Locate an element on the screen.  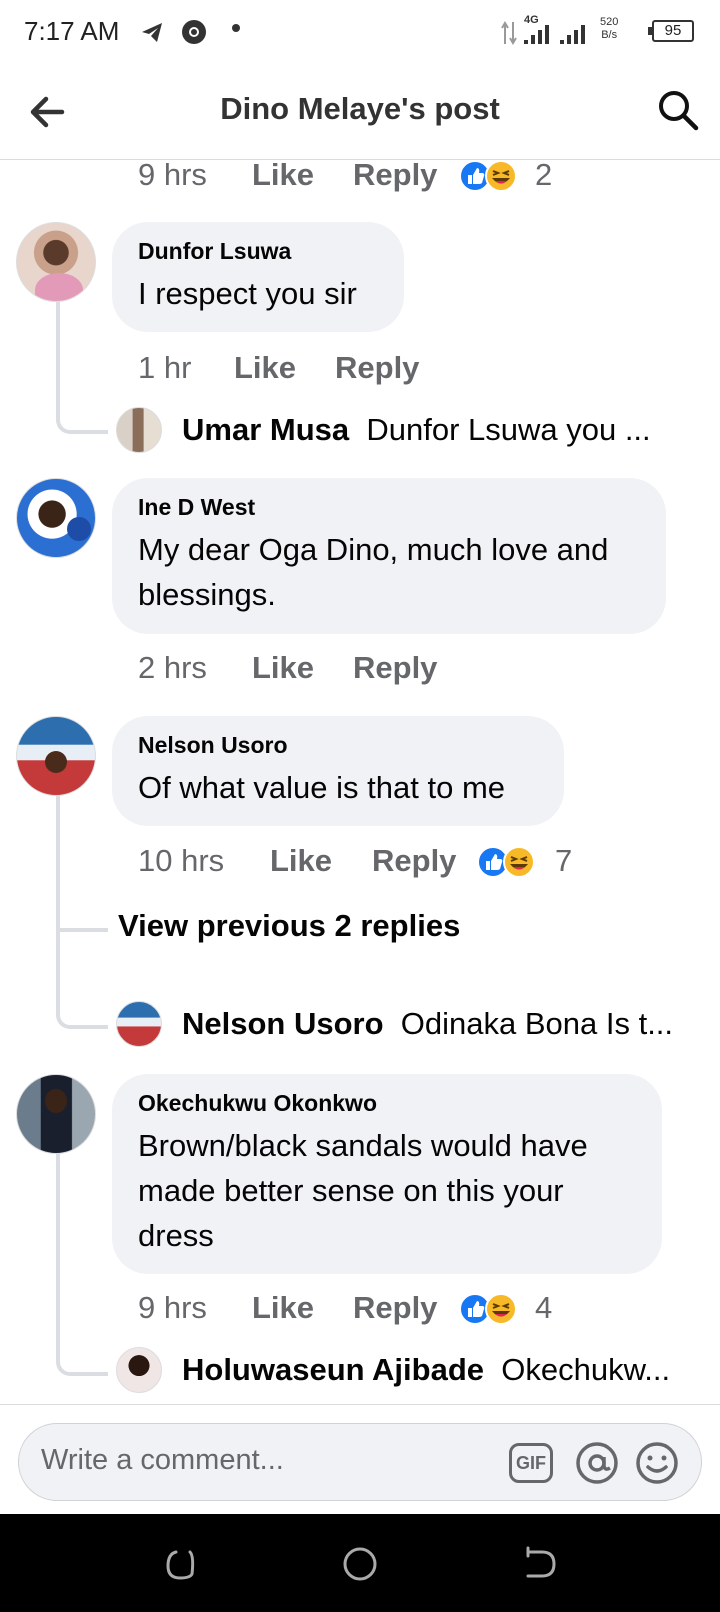
comment-bubble: Dunfor Lsuwa I respect you sir is located at coordinates (258, 277).